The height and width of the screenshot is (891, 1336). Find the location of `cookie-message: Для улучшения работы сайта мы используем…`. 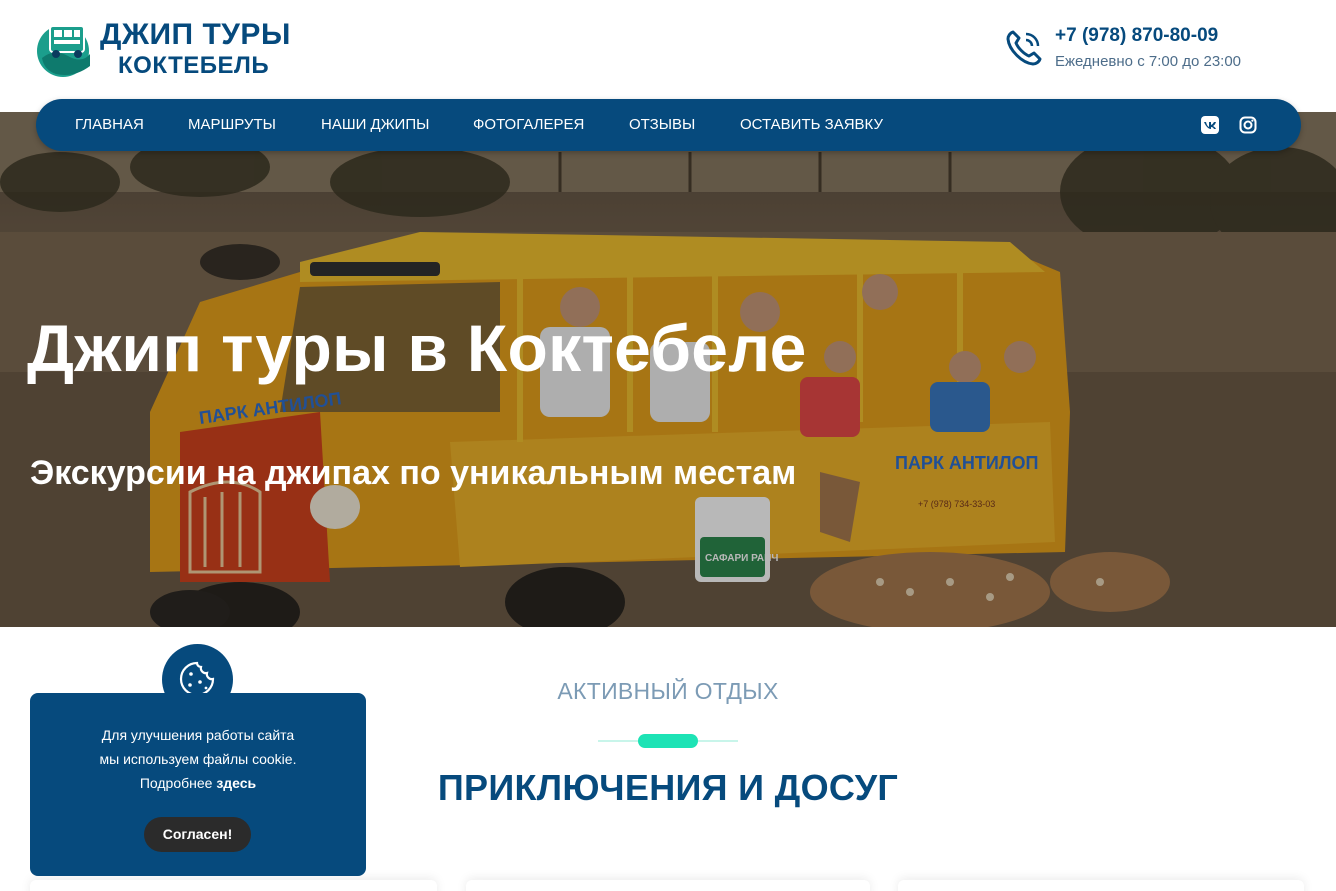

cookie-message: Для улучшения работы сайта мы используем… is located at coordinates (198, 759).